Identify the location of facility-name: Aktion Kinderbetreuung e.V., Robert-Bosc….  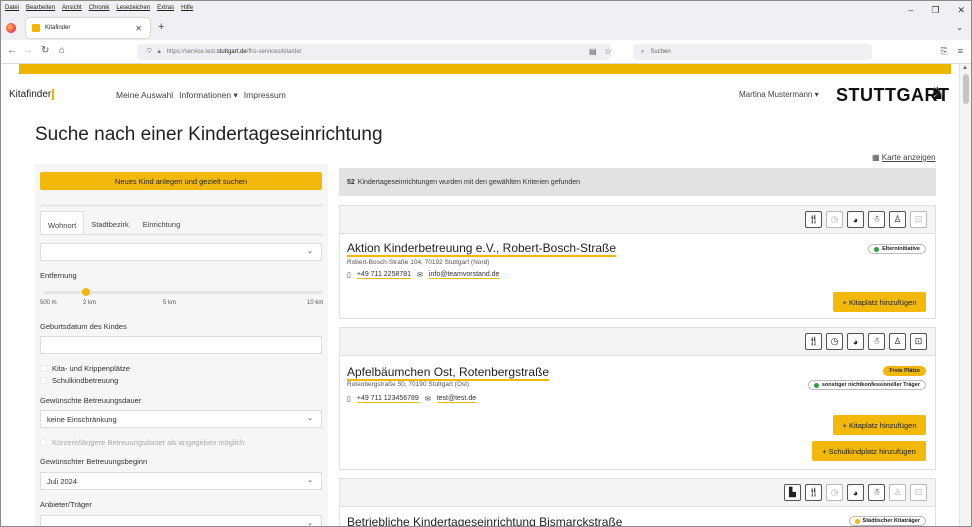
(482, 249).